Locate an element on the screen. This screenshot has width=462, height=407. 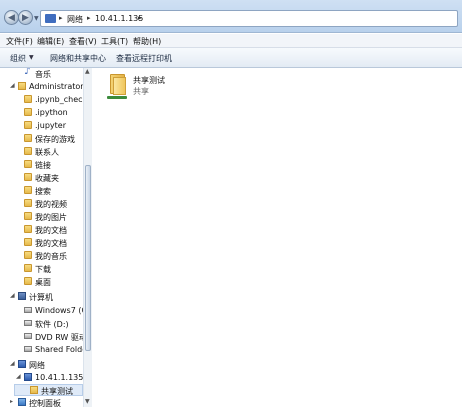
downloads-icon is located at coordinates (28, 268).